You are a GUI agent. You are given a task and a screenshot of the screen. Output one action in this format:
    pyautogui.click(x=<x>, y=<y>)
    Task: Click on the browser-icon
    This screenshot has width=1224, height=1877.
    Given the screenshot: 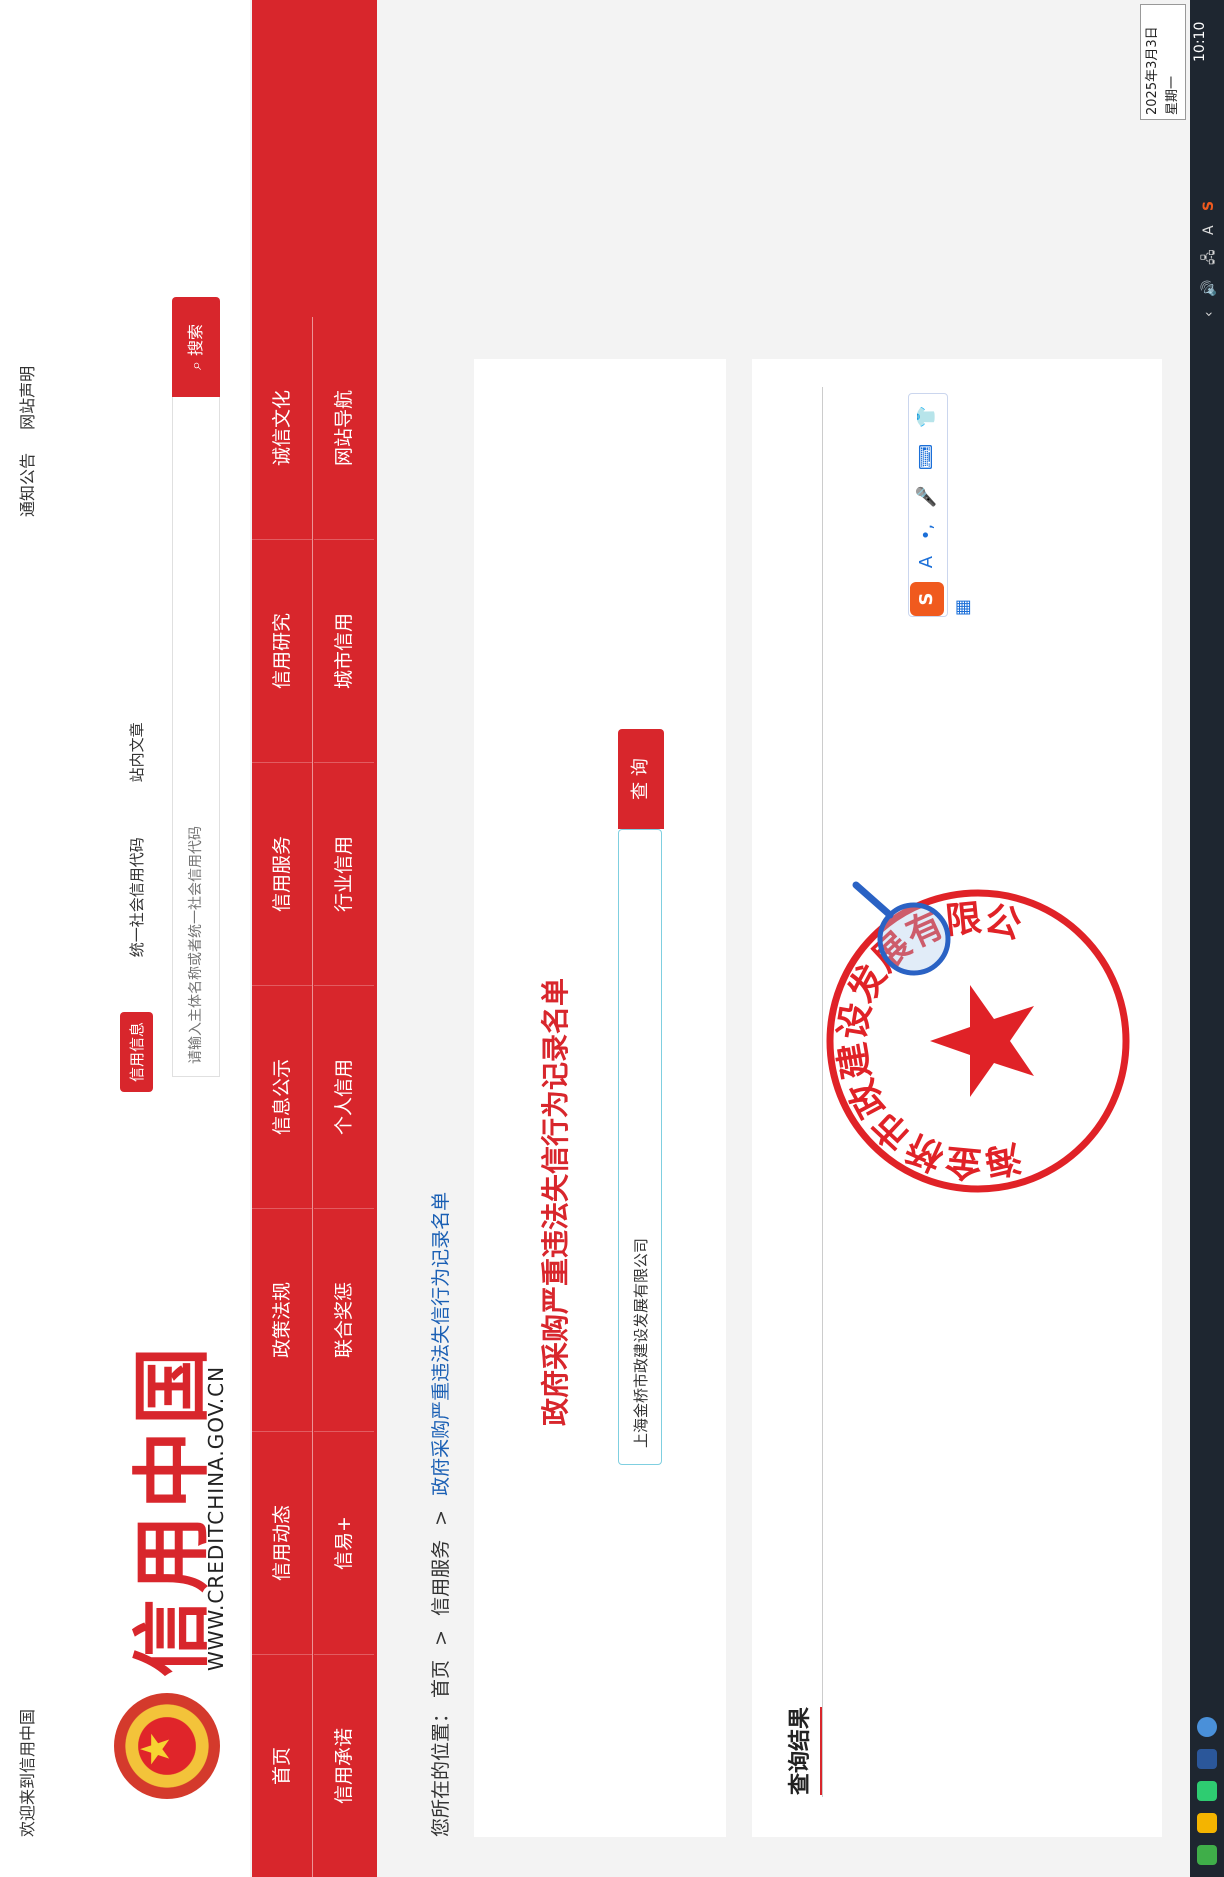 What is the action you would take?
    pyautogui.click(x=1207, y=1855)
    